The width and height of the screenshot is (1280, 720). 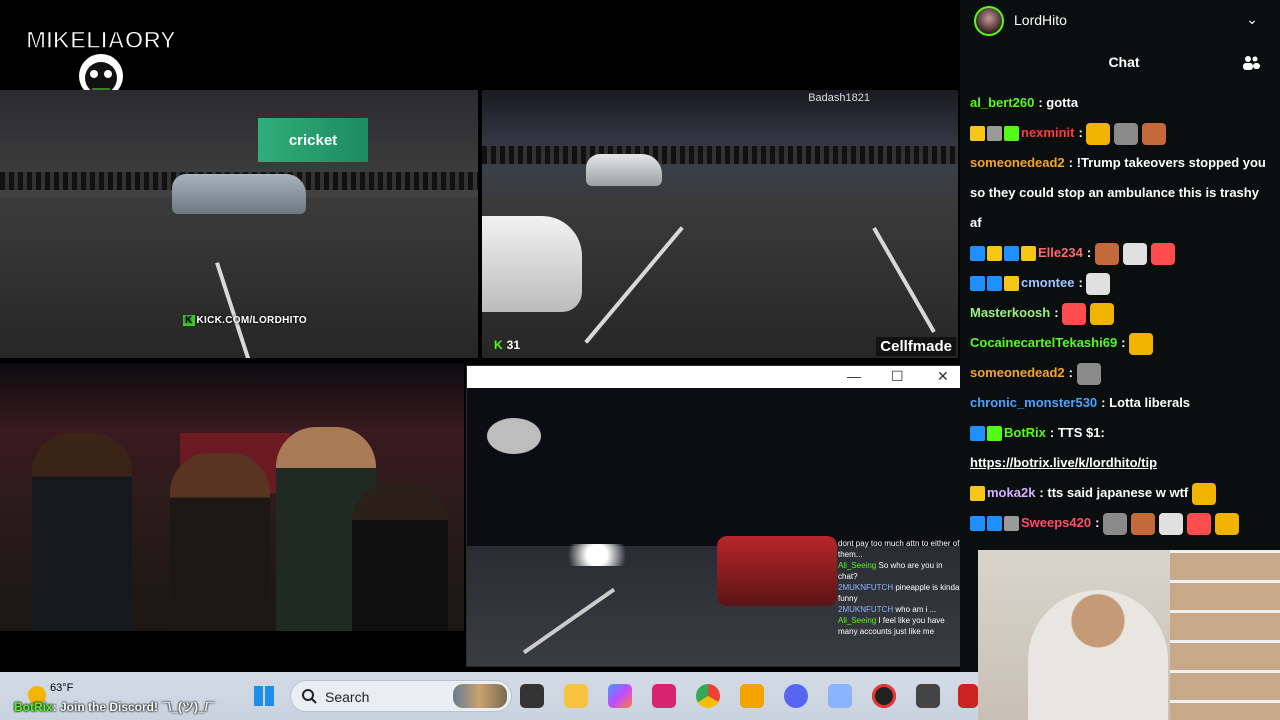 I want to click on chat-message: Elle234:, so click(x=1118, y=253).